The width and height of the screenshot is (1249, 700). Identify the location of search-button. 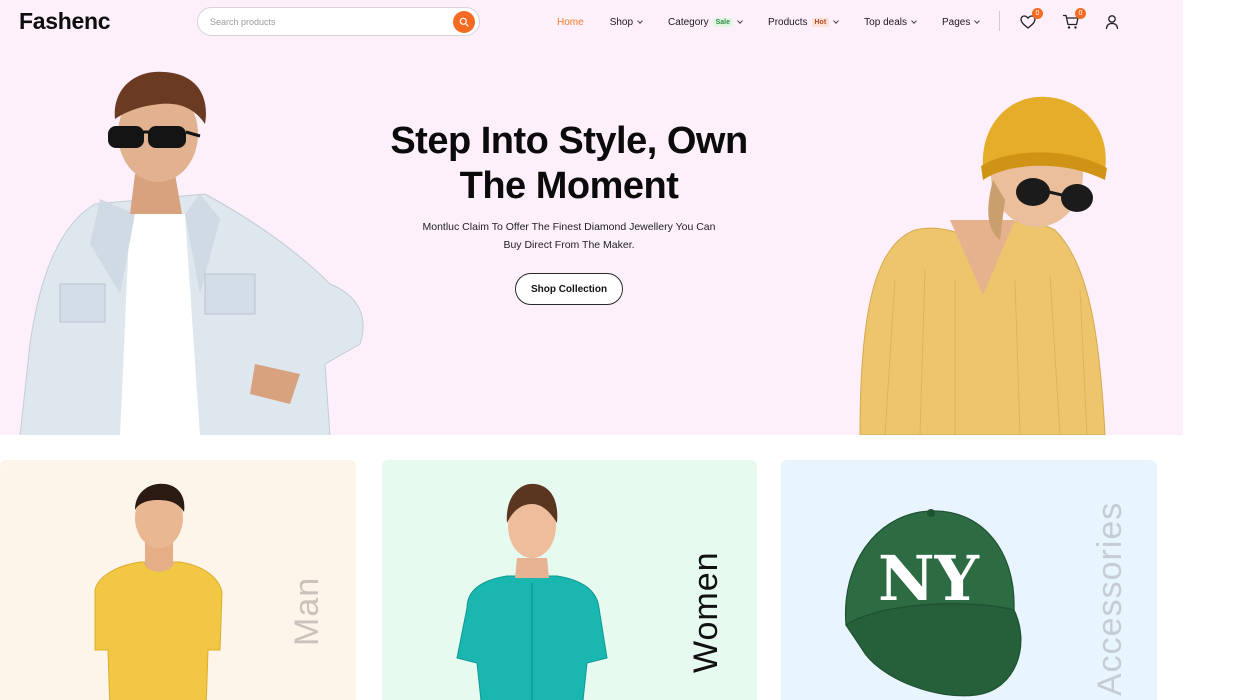
(464, 22).